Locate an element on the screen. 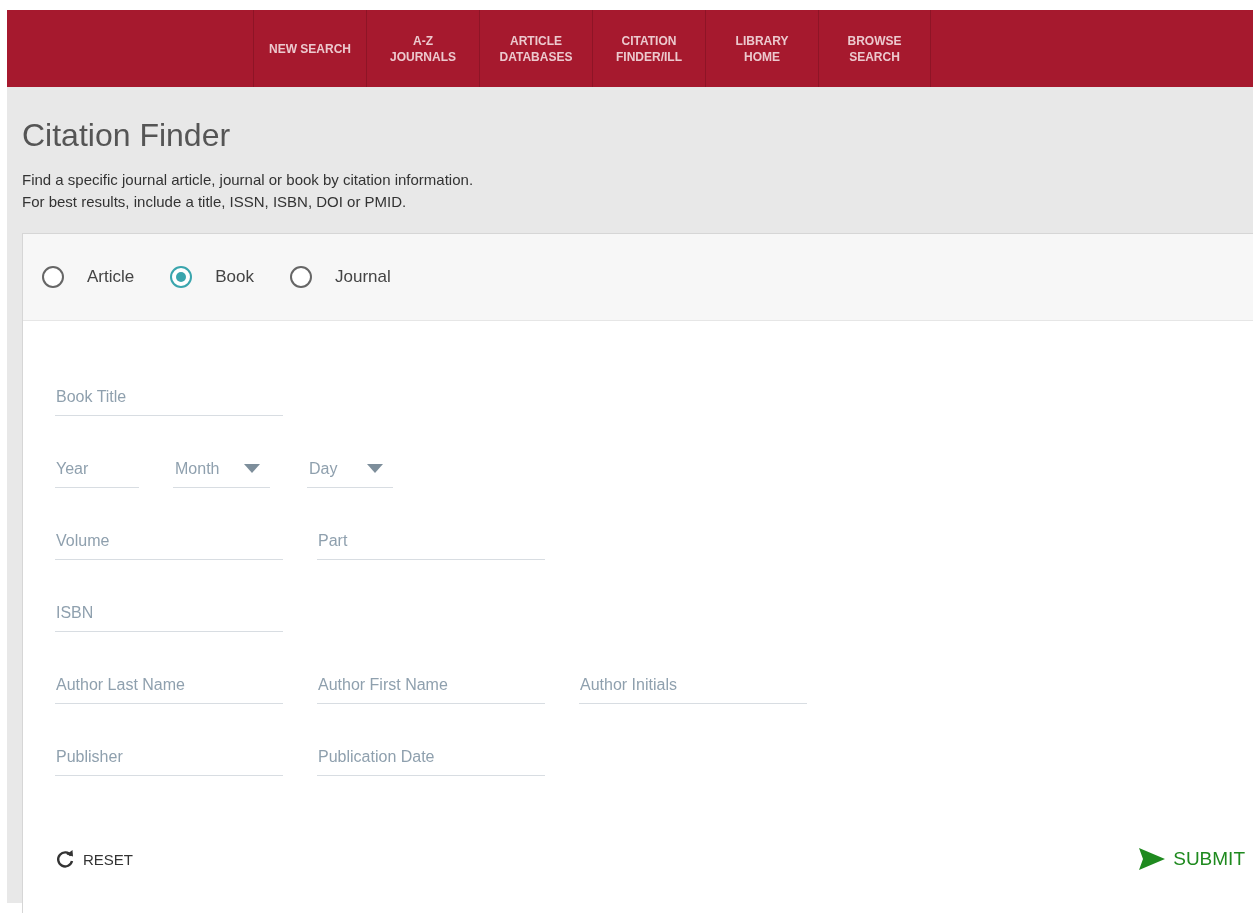 The height and width of the screenshot is (913, 1253). input-field: Author First Name is located at coordinates (431, 685).